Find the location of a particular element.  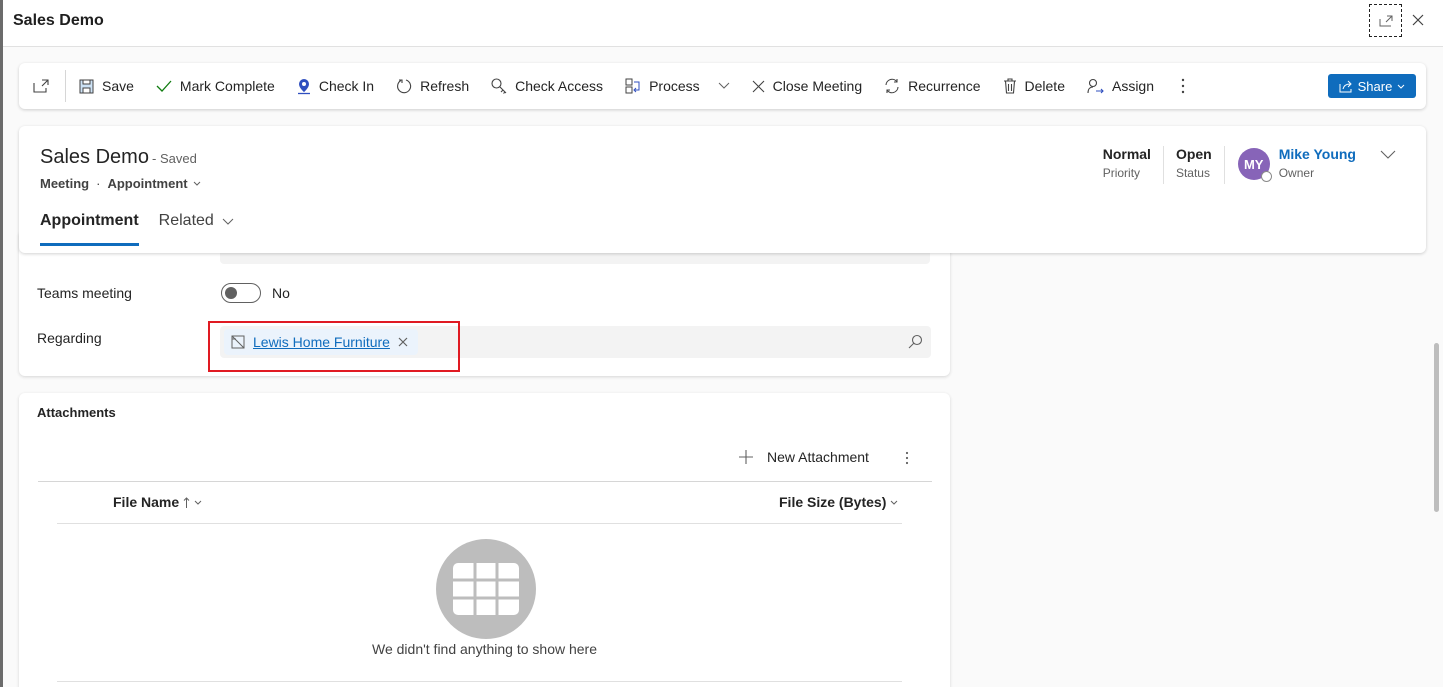

expand-button is located at coordinates (1385, 20).